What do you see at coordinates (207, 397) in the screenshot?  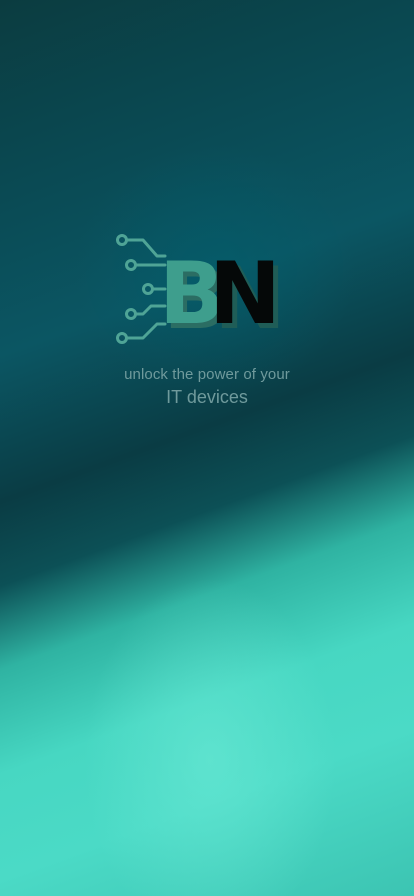 I see `tagline-line-2: IT devices` at bounding box center [207, 397].